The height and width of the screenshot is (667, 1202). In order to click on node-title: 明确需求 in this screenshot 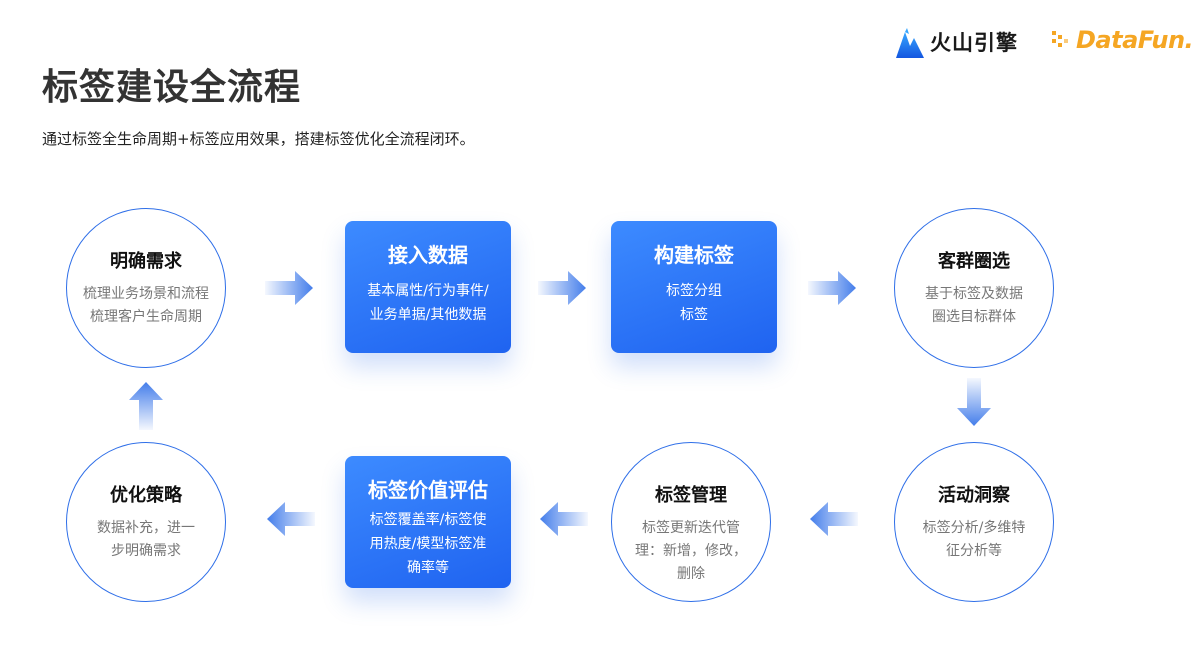, I will do `click(146, 261)`.